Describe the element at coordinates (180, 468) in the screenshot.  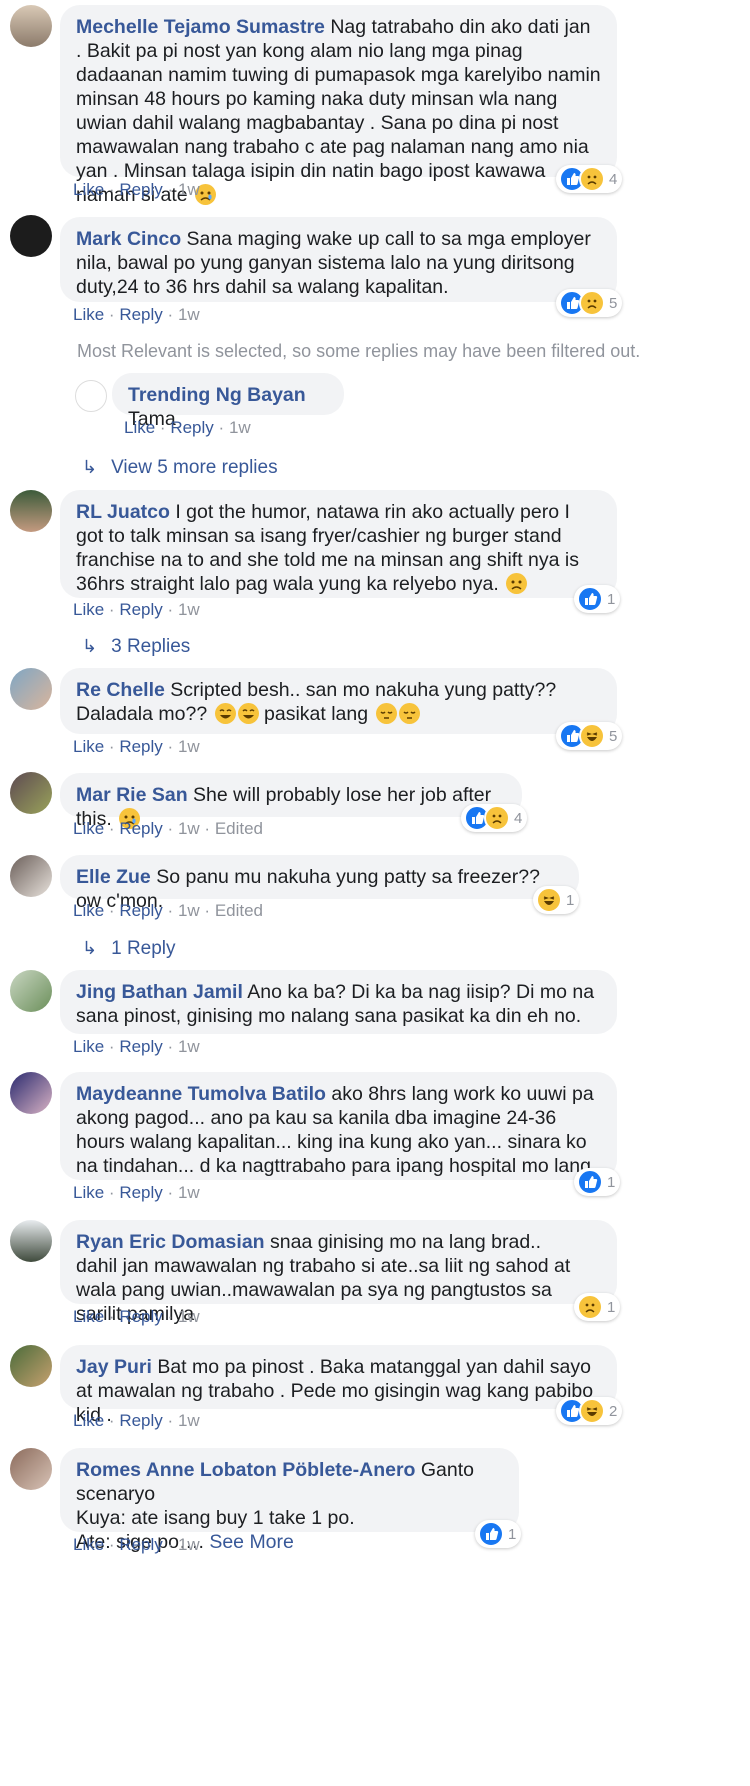
I see `view-more-replies-link: ↳ View 5 more replies` at that location.